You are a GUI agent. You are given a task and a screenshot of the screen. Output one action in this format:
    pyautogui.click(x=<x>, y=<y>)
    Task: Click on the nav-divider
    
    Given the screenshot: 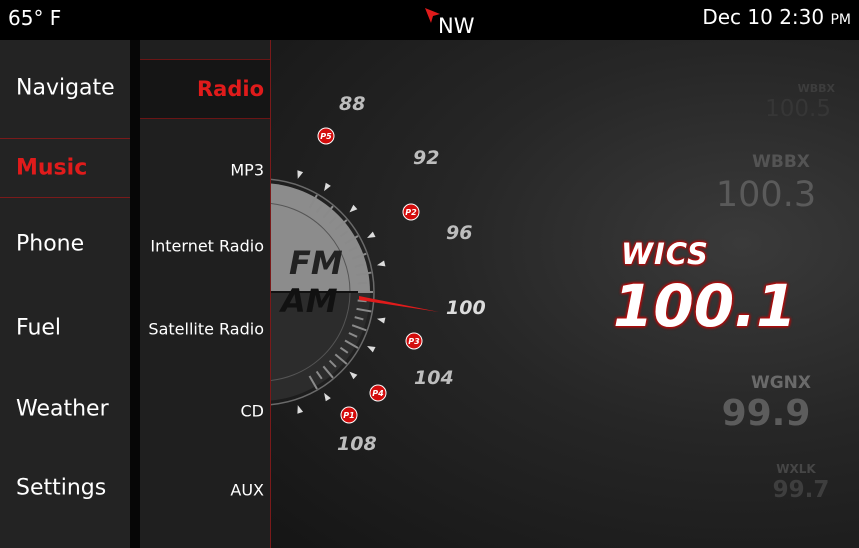 What is the action you would take?
    pyautogui.click(x=135, y=294)
    